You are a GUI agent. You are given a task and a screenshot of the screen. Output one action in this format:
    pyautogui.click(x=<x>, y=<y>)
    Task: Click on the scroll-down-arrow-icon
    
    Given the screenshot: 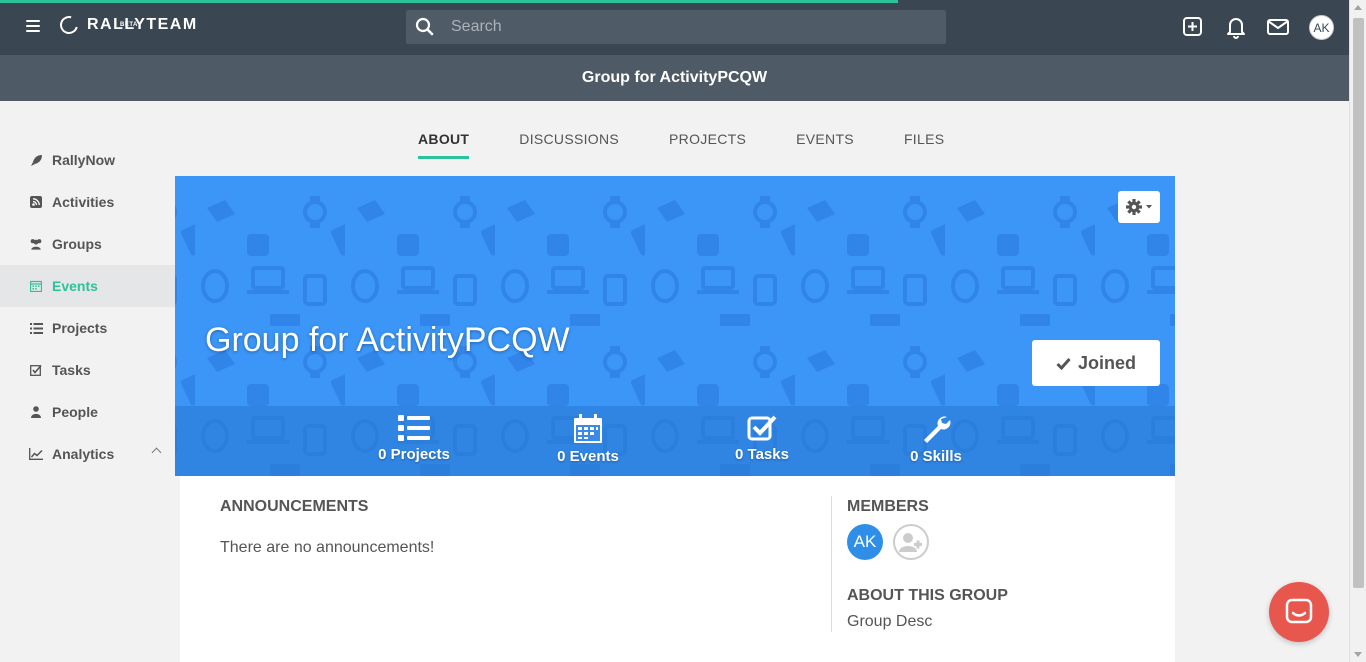 What is the action you would take?
    pyautogui.click(x=1358, y=654)
    